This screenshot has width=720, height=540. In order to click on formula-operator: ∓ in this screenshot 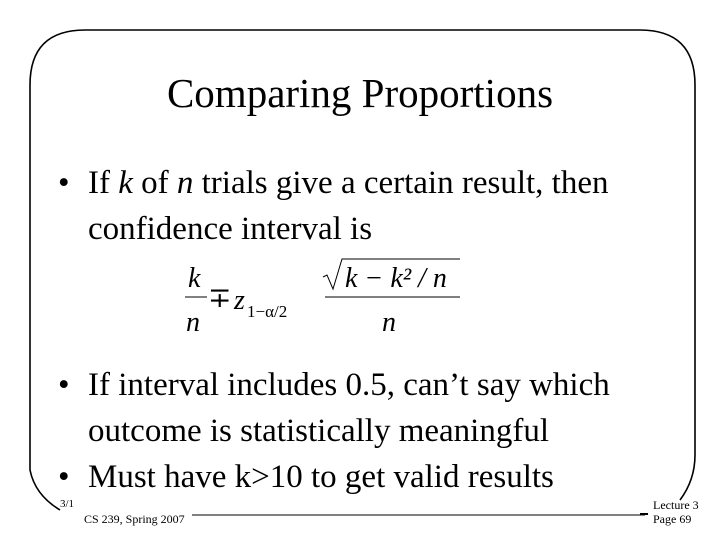, I will do `click(219, 298)`.